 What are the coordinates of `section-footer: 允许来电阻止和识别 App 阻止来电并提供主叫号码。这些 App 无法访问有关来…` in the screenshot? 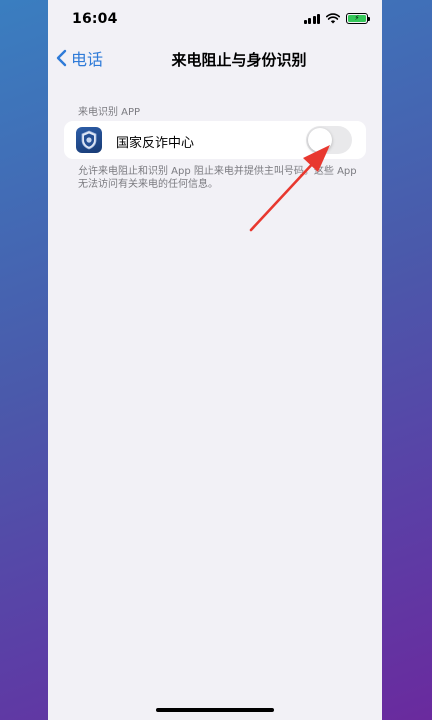 It's located at (217, 178).